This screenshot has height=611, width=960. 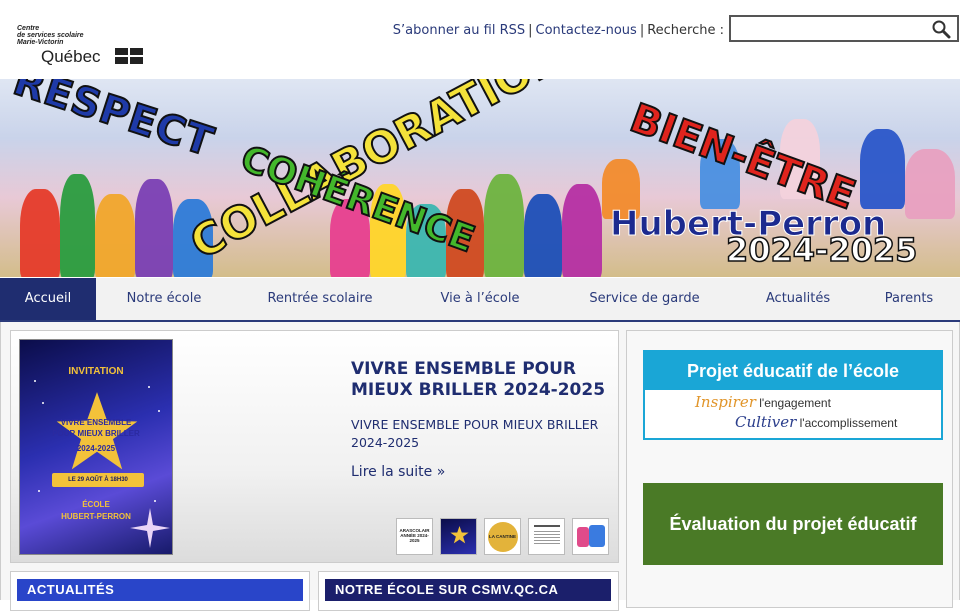 What do you see at coordinates (28, 28) in the screenshot?
I see `logo-line-1: Centre` at bounding box center [28, 28].